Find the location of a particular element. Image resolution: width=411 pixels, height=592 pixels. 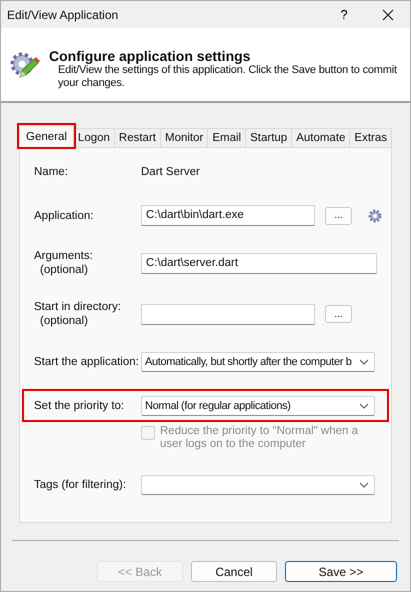

tab: General is located at coordinates (46, 136).